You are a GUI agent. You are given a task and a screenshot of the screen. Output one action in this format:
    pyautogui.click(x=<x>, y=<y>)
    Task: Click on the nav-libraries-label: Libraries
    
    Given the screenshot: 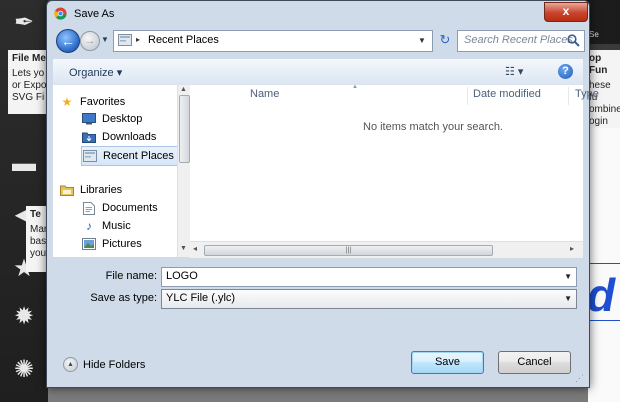 What is the action you would take?
    pyautogui.click(x=101, y=190)
    